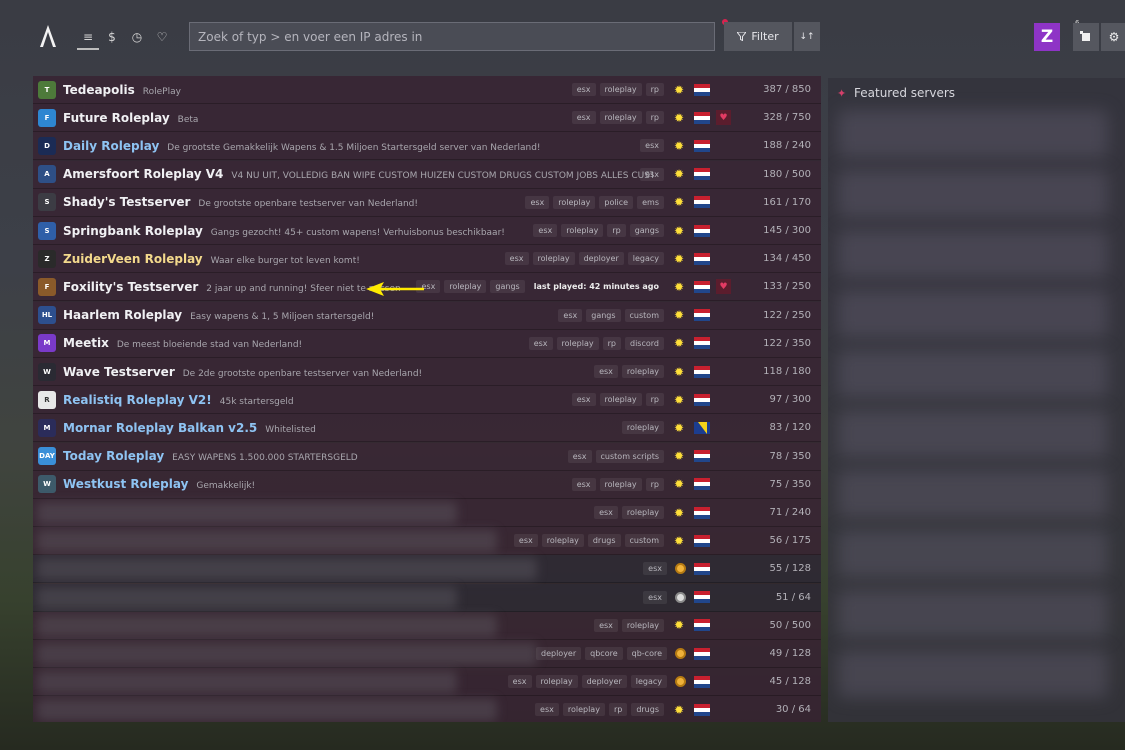 The image size is (1125, 750). What do you see at coordinates (427, 709) in the screenshot?
I see `server-row: esx roleplay rp drugs ✹ 30 / 64` at bounding box center [427, 709].